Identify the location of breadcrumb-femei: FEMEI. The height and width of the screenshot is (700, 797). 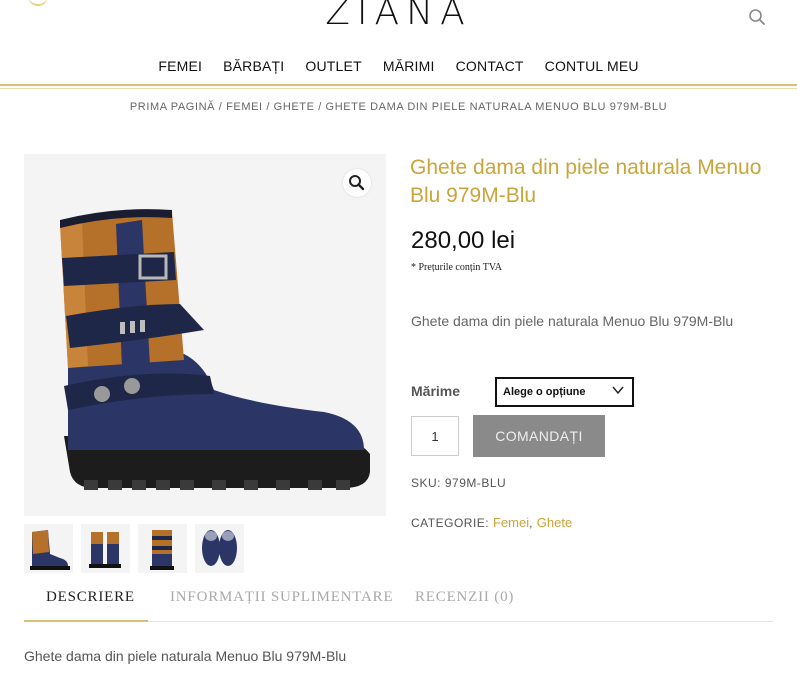
(244, 107).